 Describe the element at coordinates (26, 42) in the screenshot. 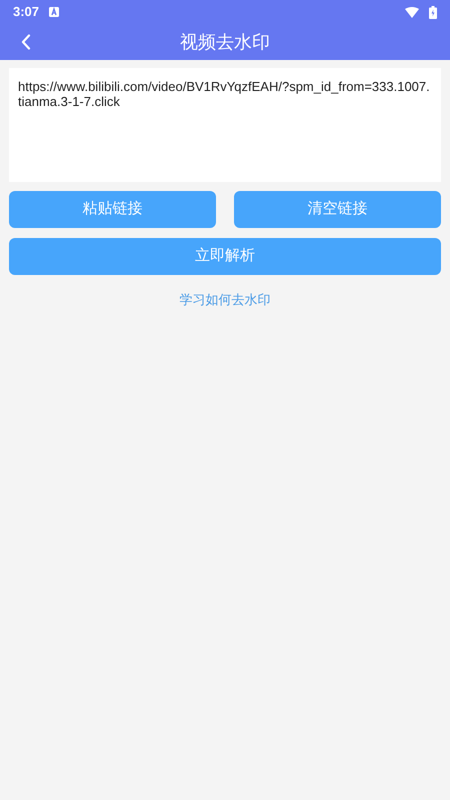

I see `back-icon` at that location.